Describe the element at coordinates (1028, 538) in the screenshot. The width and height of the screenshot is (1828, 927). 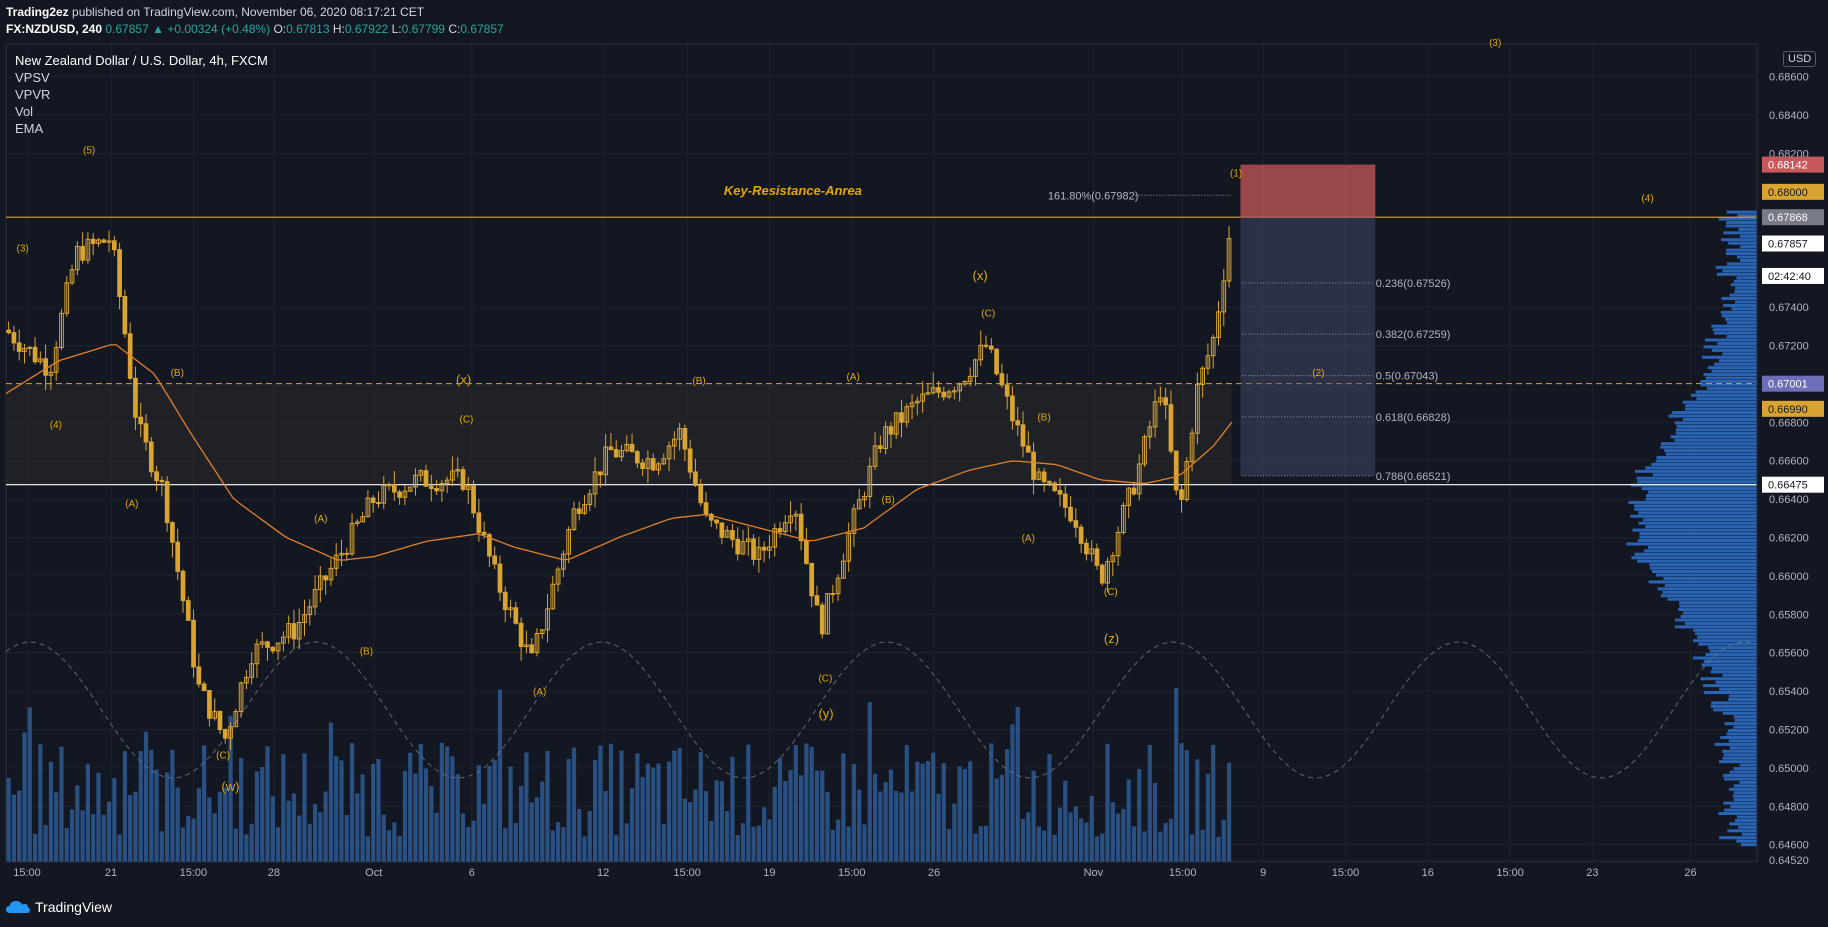
I see `wave-label: (A)` at that location.